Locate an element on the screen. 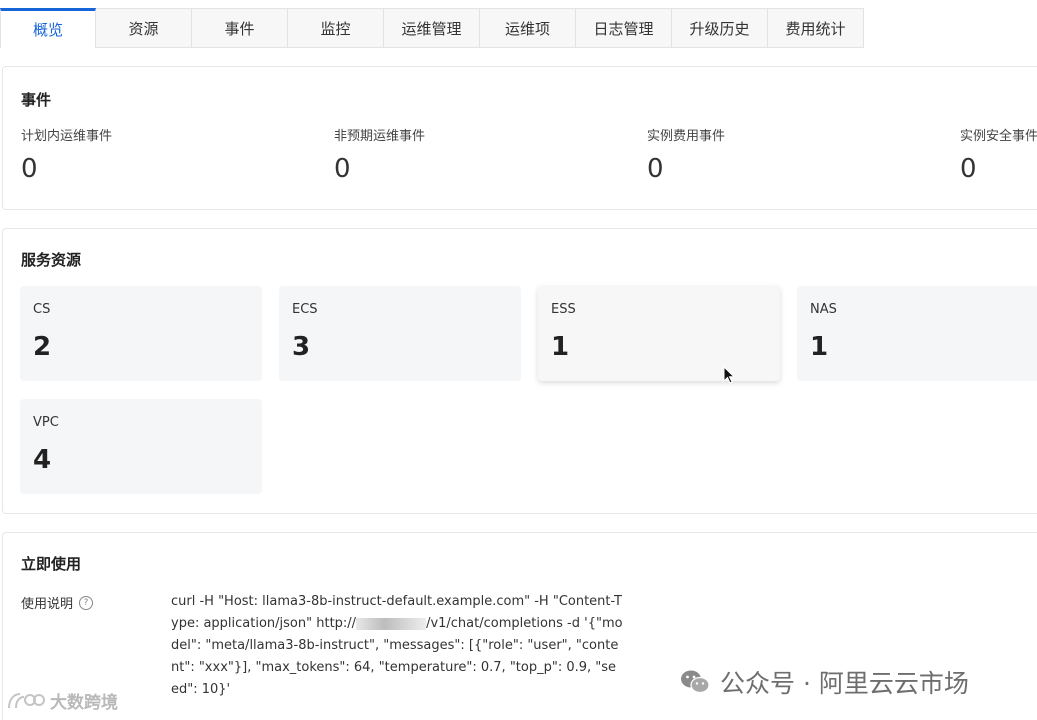 The width and height of the screenshot is (1037, 720). tab-overview: 概览 is located at coordinates (48, 28).